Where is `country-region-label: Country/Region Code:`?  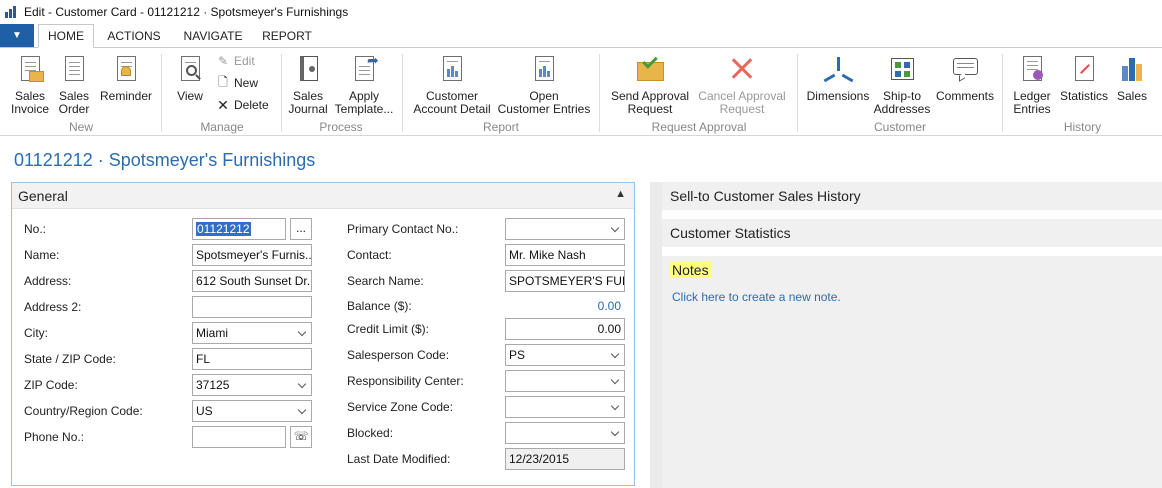
country-region-label: Country/Region Code: is located at coordinates (83, 411).